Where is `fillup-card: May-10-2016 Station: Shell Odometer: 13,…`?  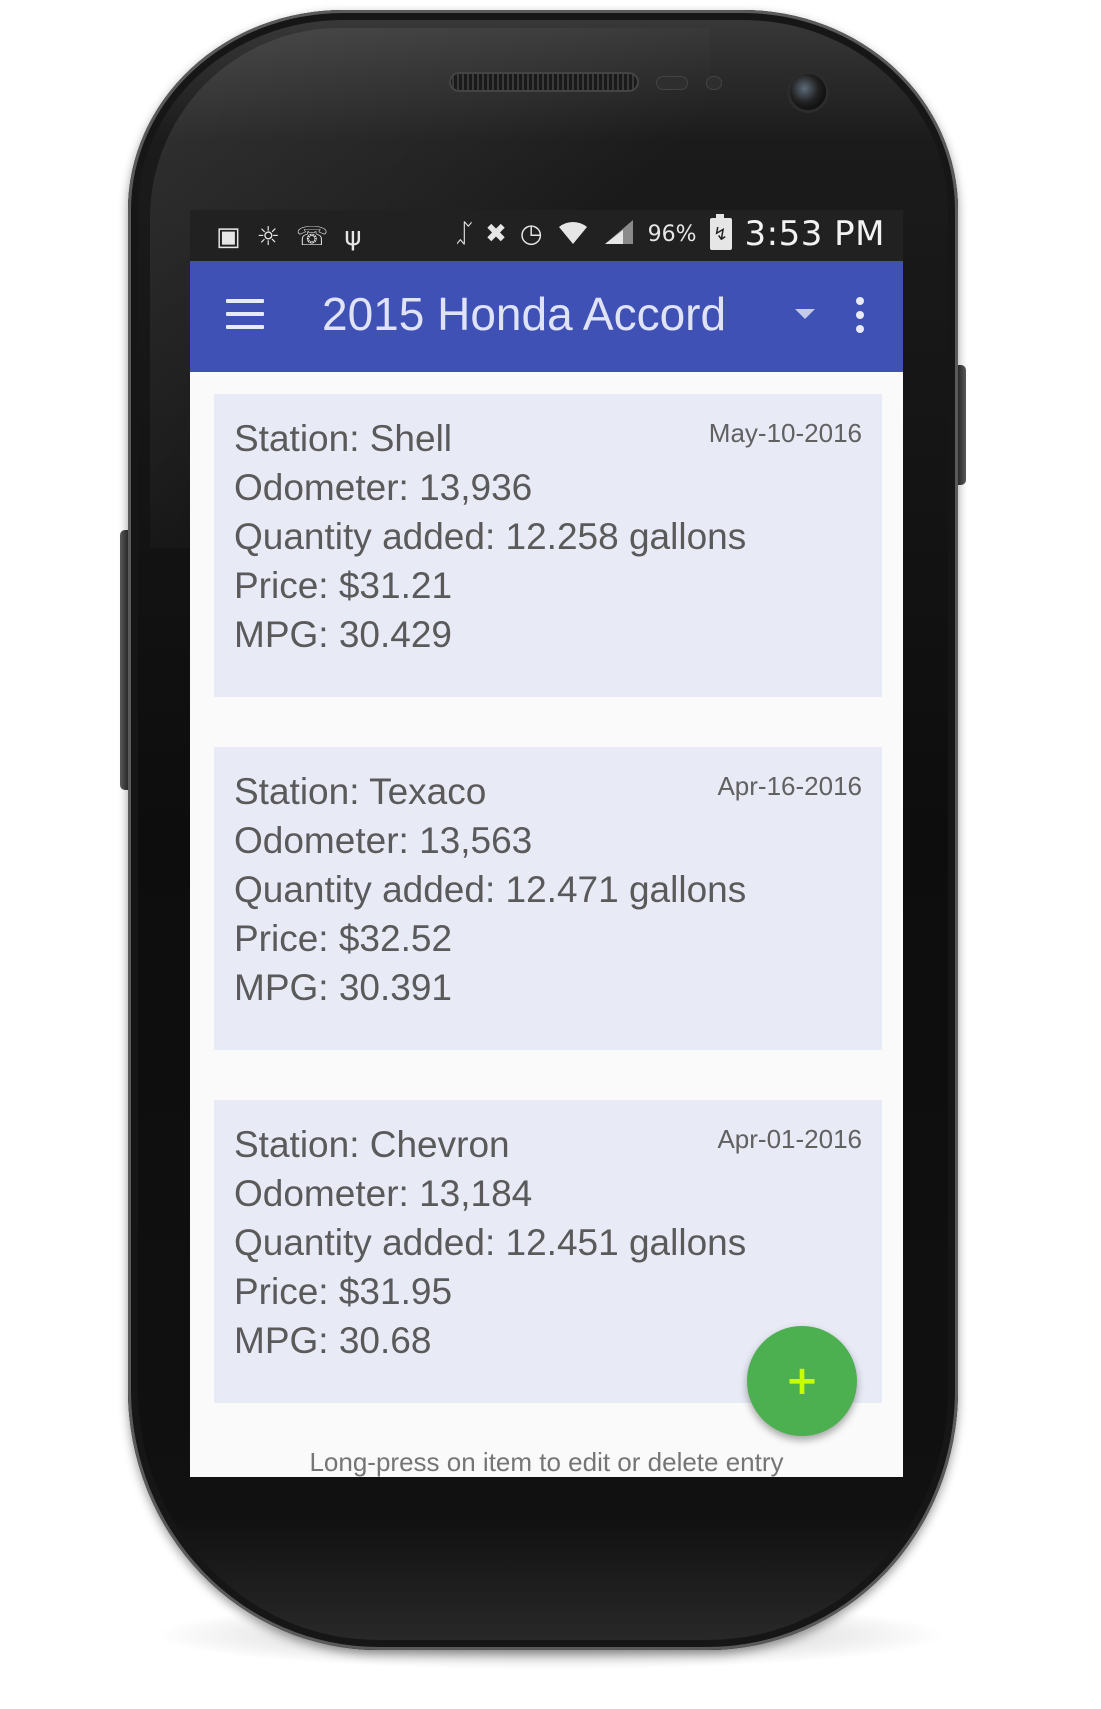 fillup-card: May-10-2016 Station: Shell Odometer: 13,… is located at coordinates (548, 545).